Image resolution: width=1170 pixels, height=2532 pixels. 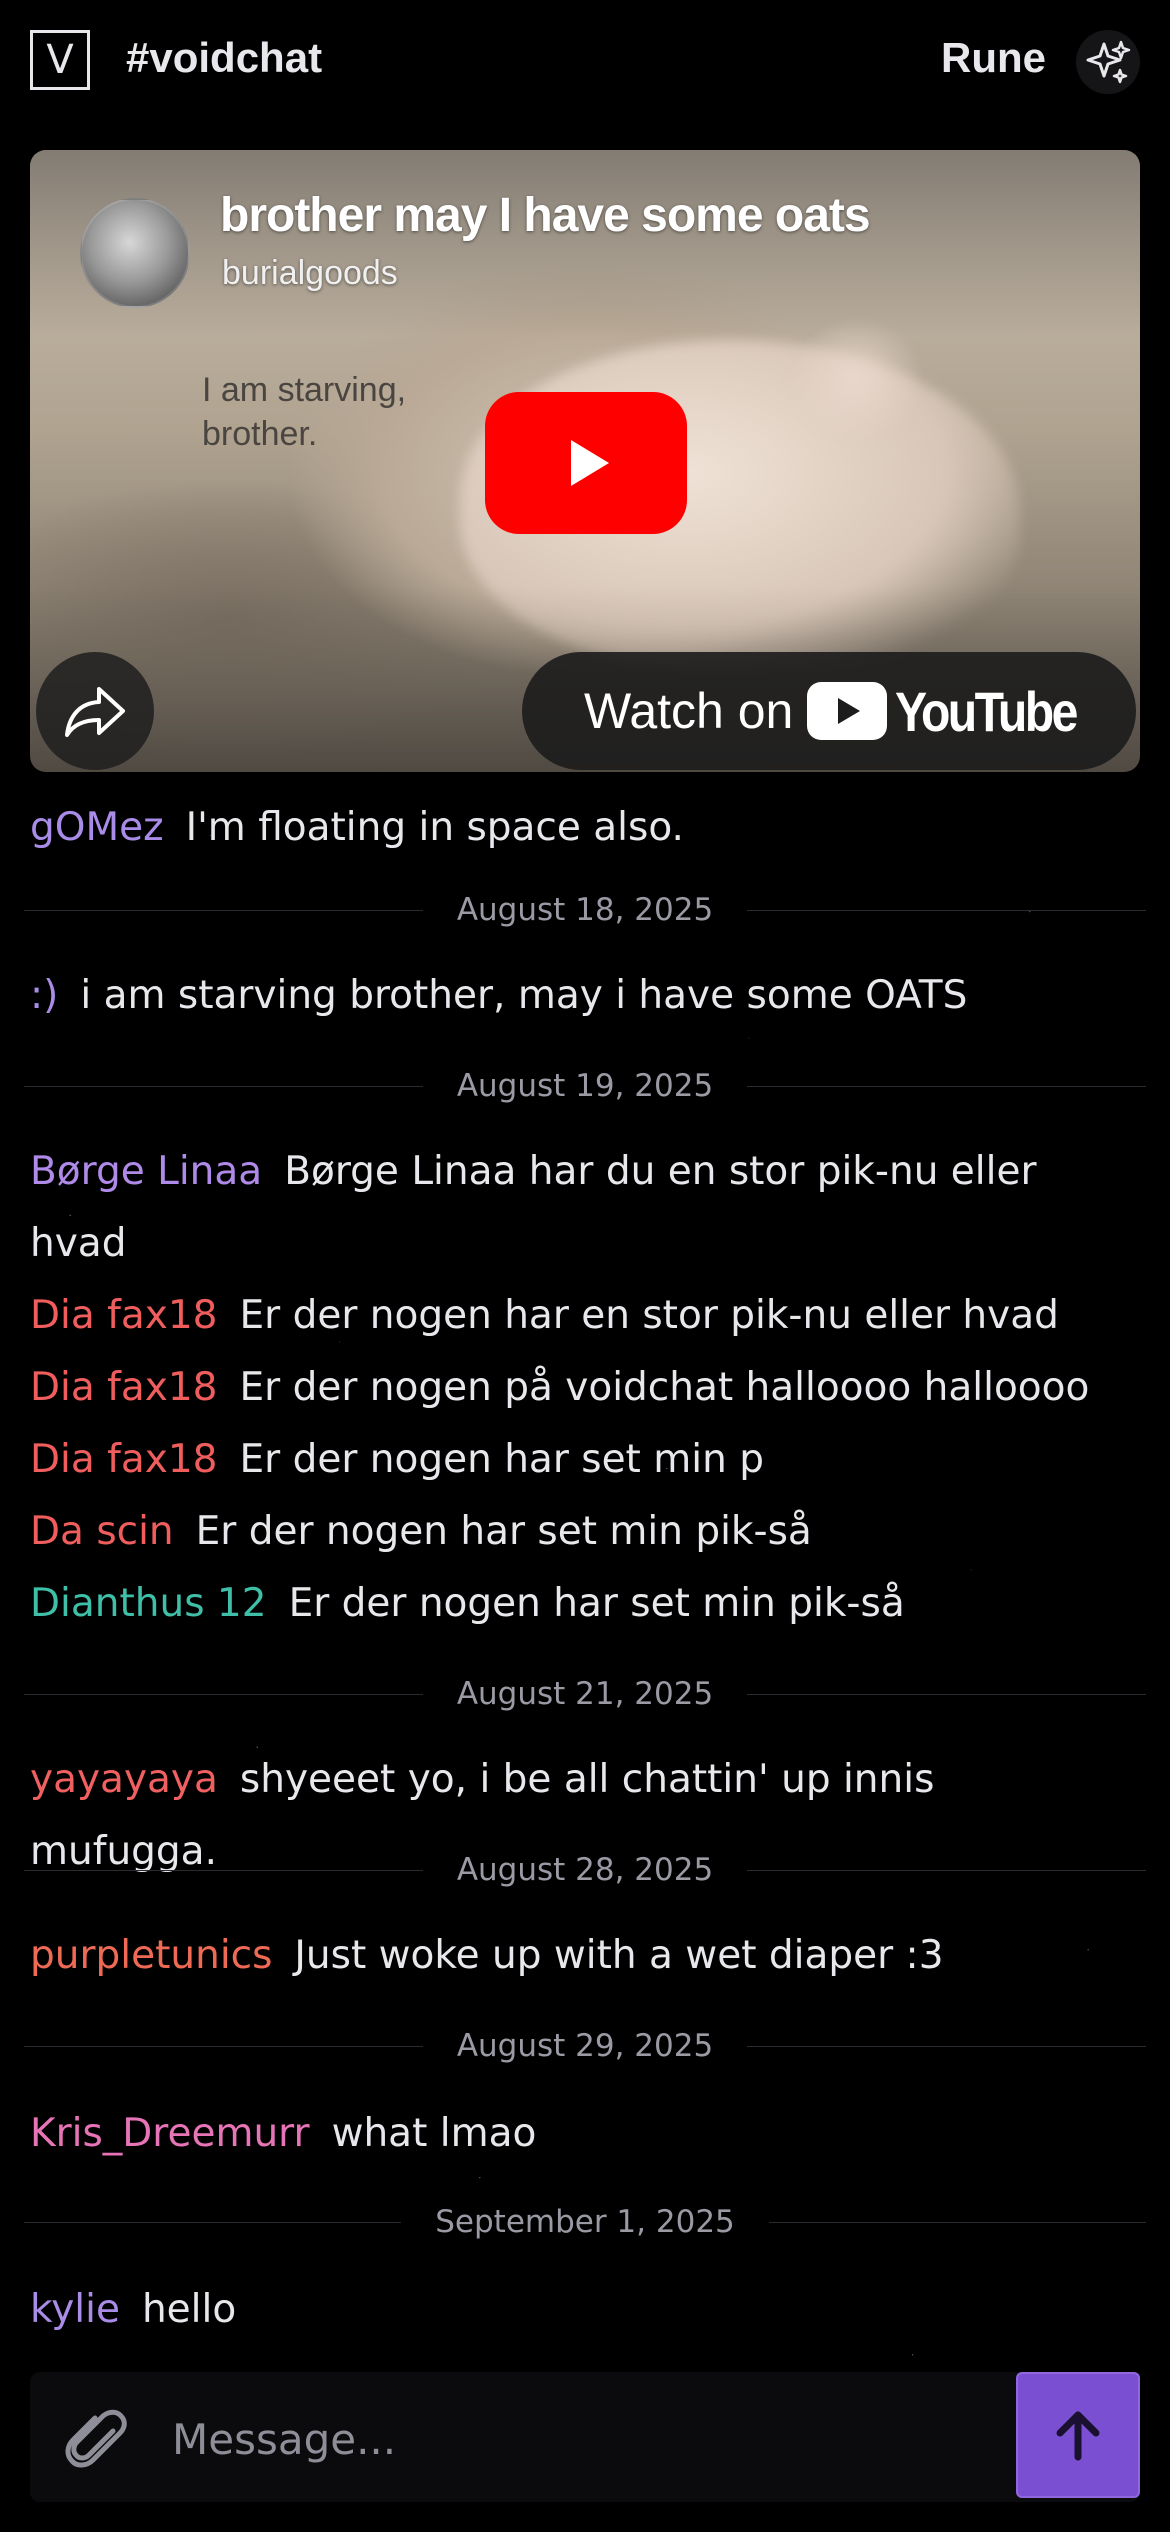 What do you see at coordinates (97, 827) in the screenshot?
I see `message-author: gOMez` at bounding box center [97, 827].